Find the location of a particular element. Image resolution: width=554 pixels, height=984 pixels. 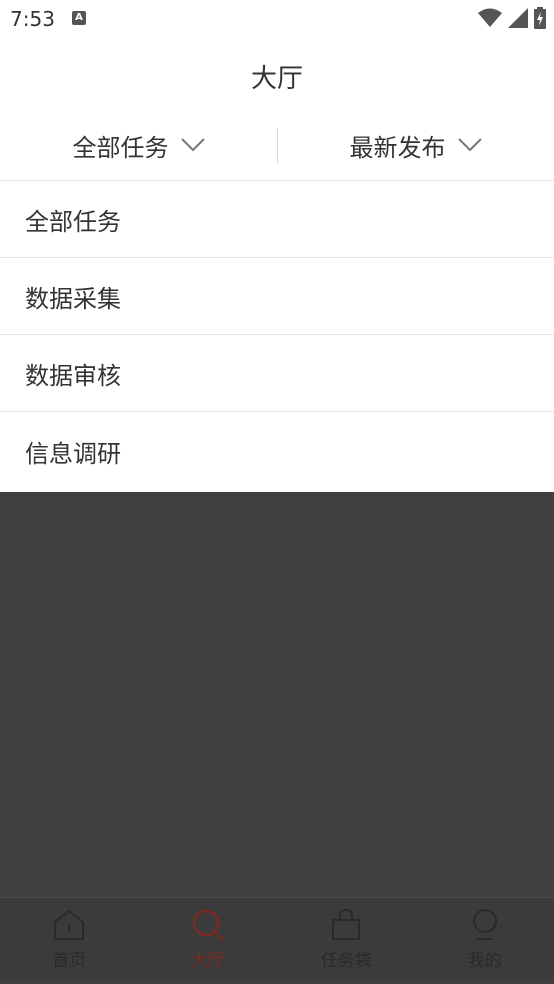

filter-bar: 全部任务 最新发布 is located at coordinates (277, 145).